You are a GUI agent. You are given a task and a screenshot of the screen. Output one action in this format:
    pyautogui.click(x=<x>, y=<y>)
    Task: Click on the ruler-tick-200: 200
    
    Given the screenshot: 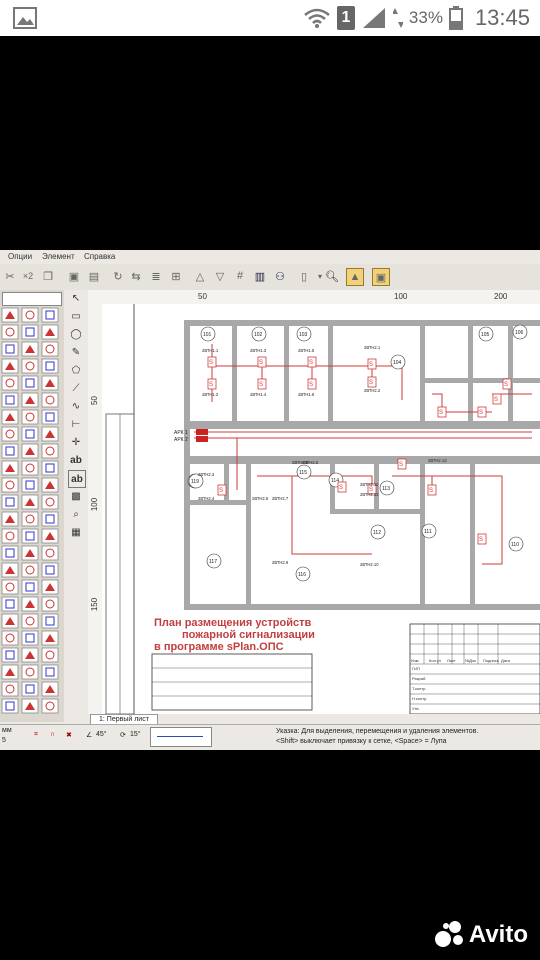 What is the action you would take?
    pyautogui.click(x=501, y=296)
    